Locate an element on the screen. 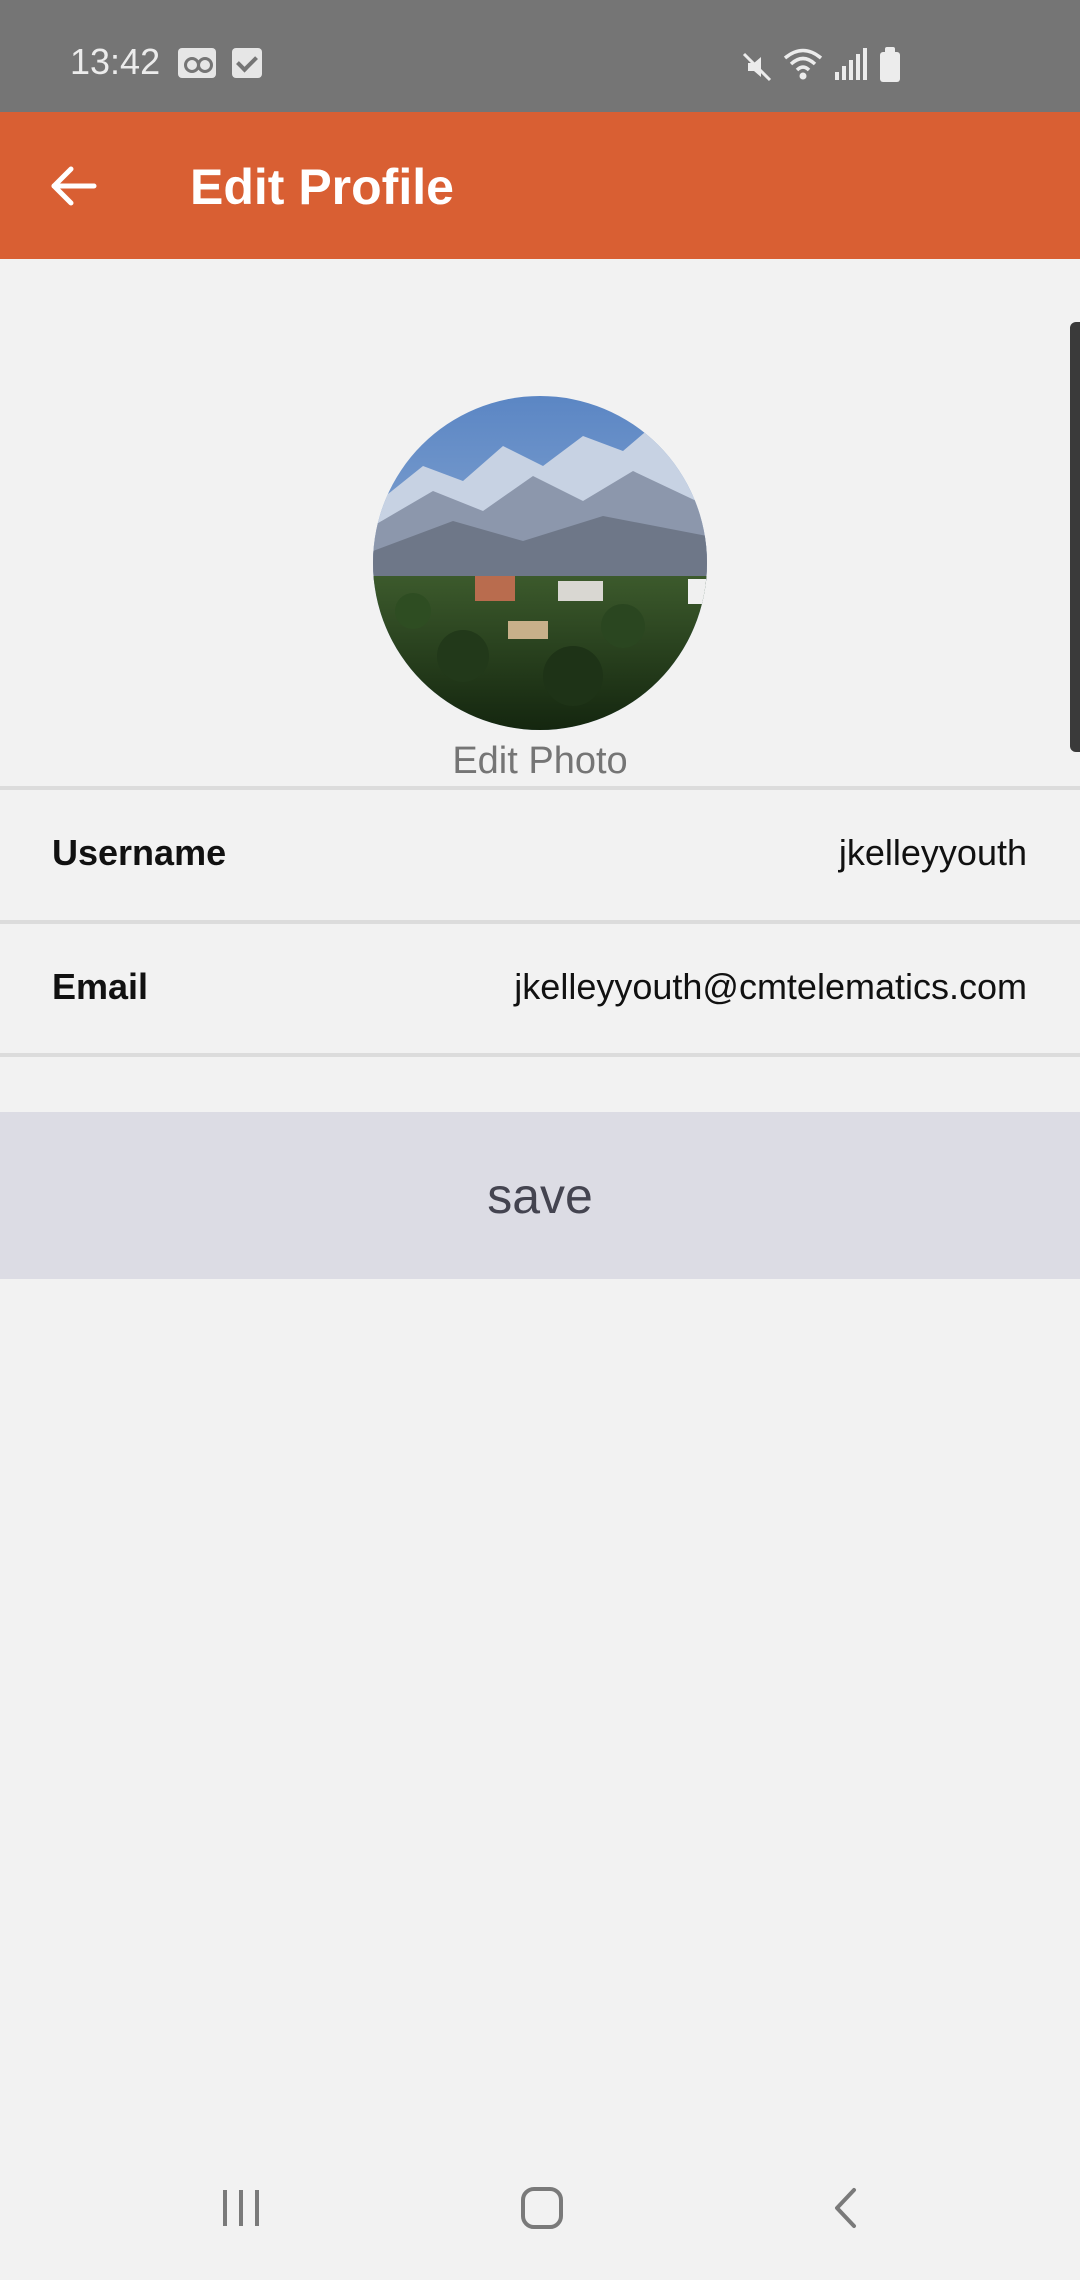 The image size is (1080, 2280). avatar-photo-icon is located at coordinates (540, 563).